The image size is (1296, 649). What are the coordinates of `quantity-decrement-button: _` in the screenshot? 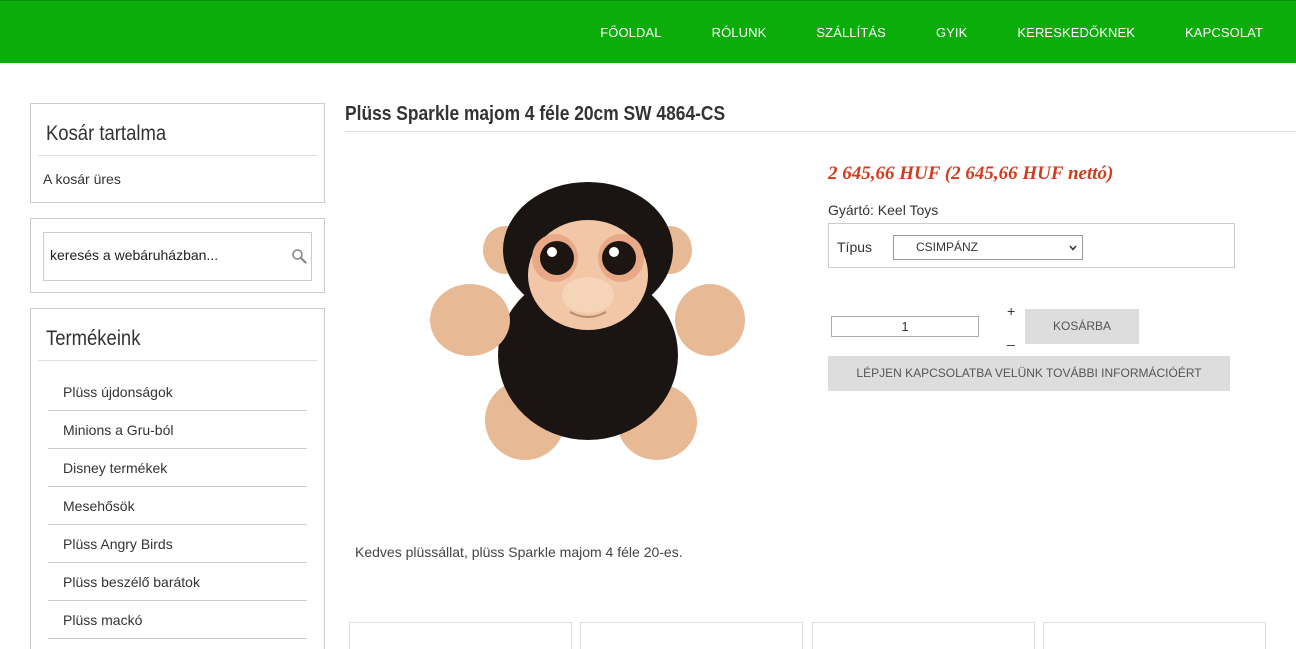 It's located at (1011, 338).